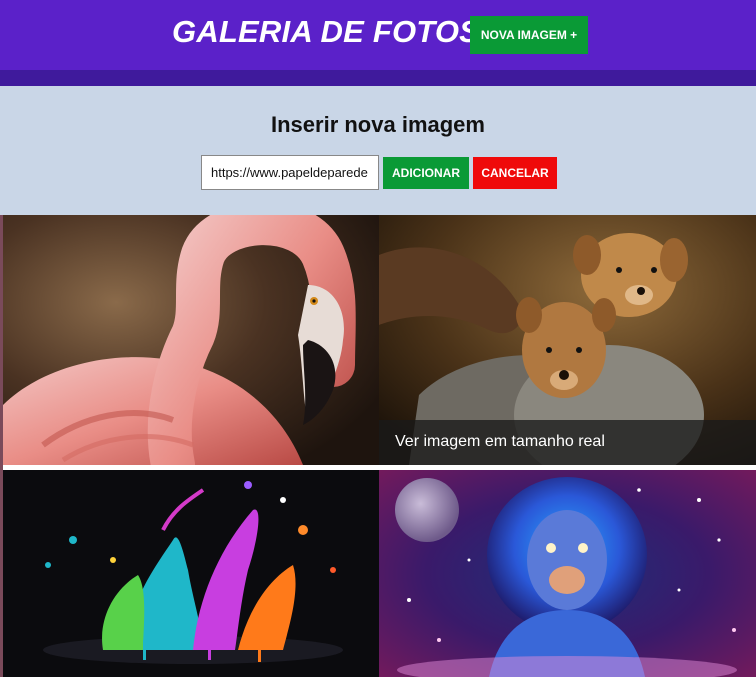 This screenshot has height=677, width=756. I want to click on insert-title: Inserir nova imagem, so click(378, 124).